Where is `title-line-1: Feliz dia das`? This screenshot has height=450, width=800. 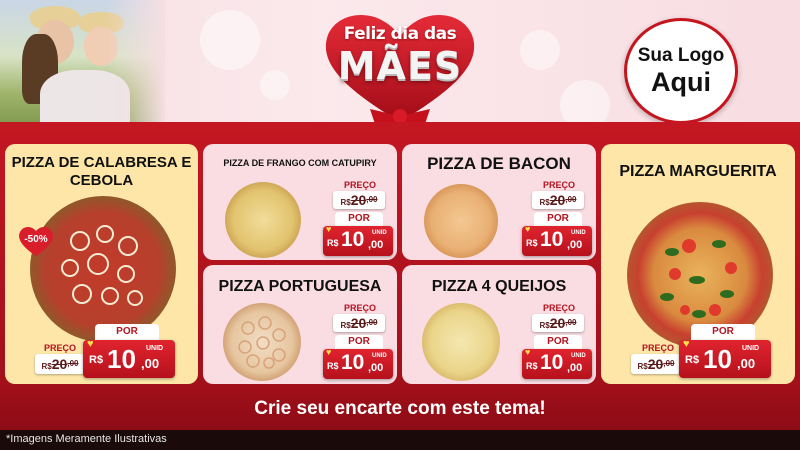 title-line-1: Feliz dia das is located at coordinates (400, 34).